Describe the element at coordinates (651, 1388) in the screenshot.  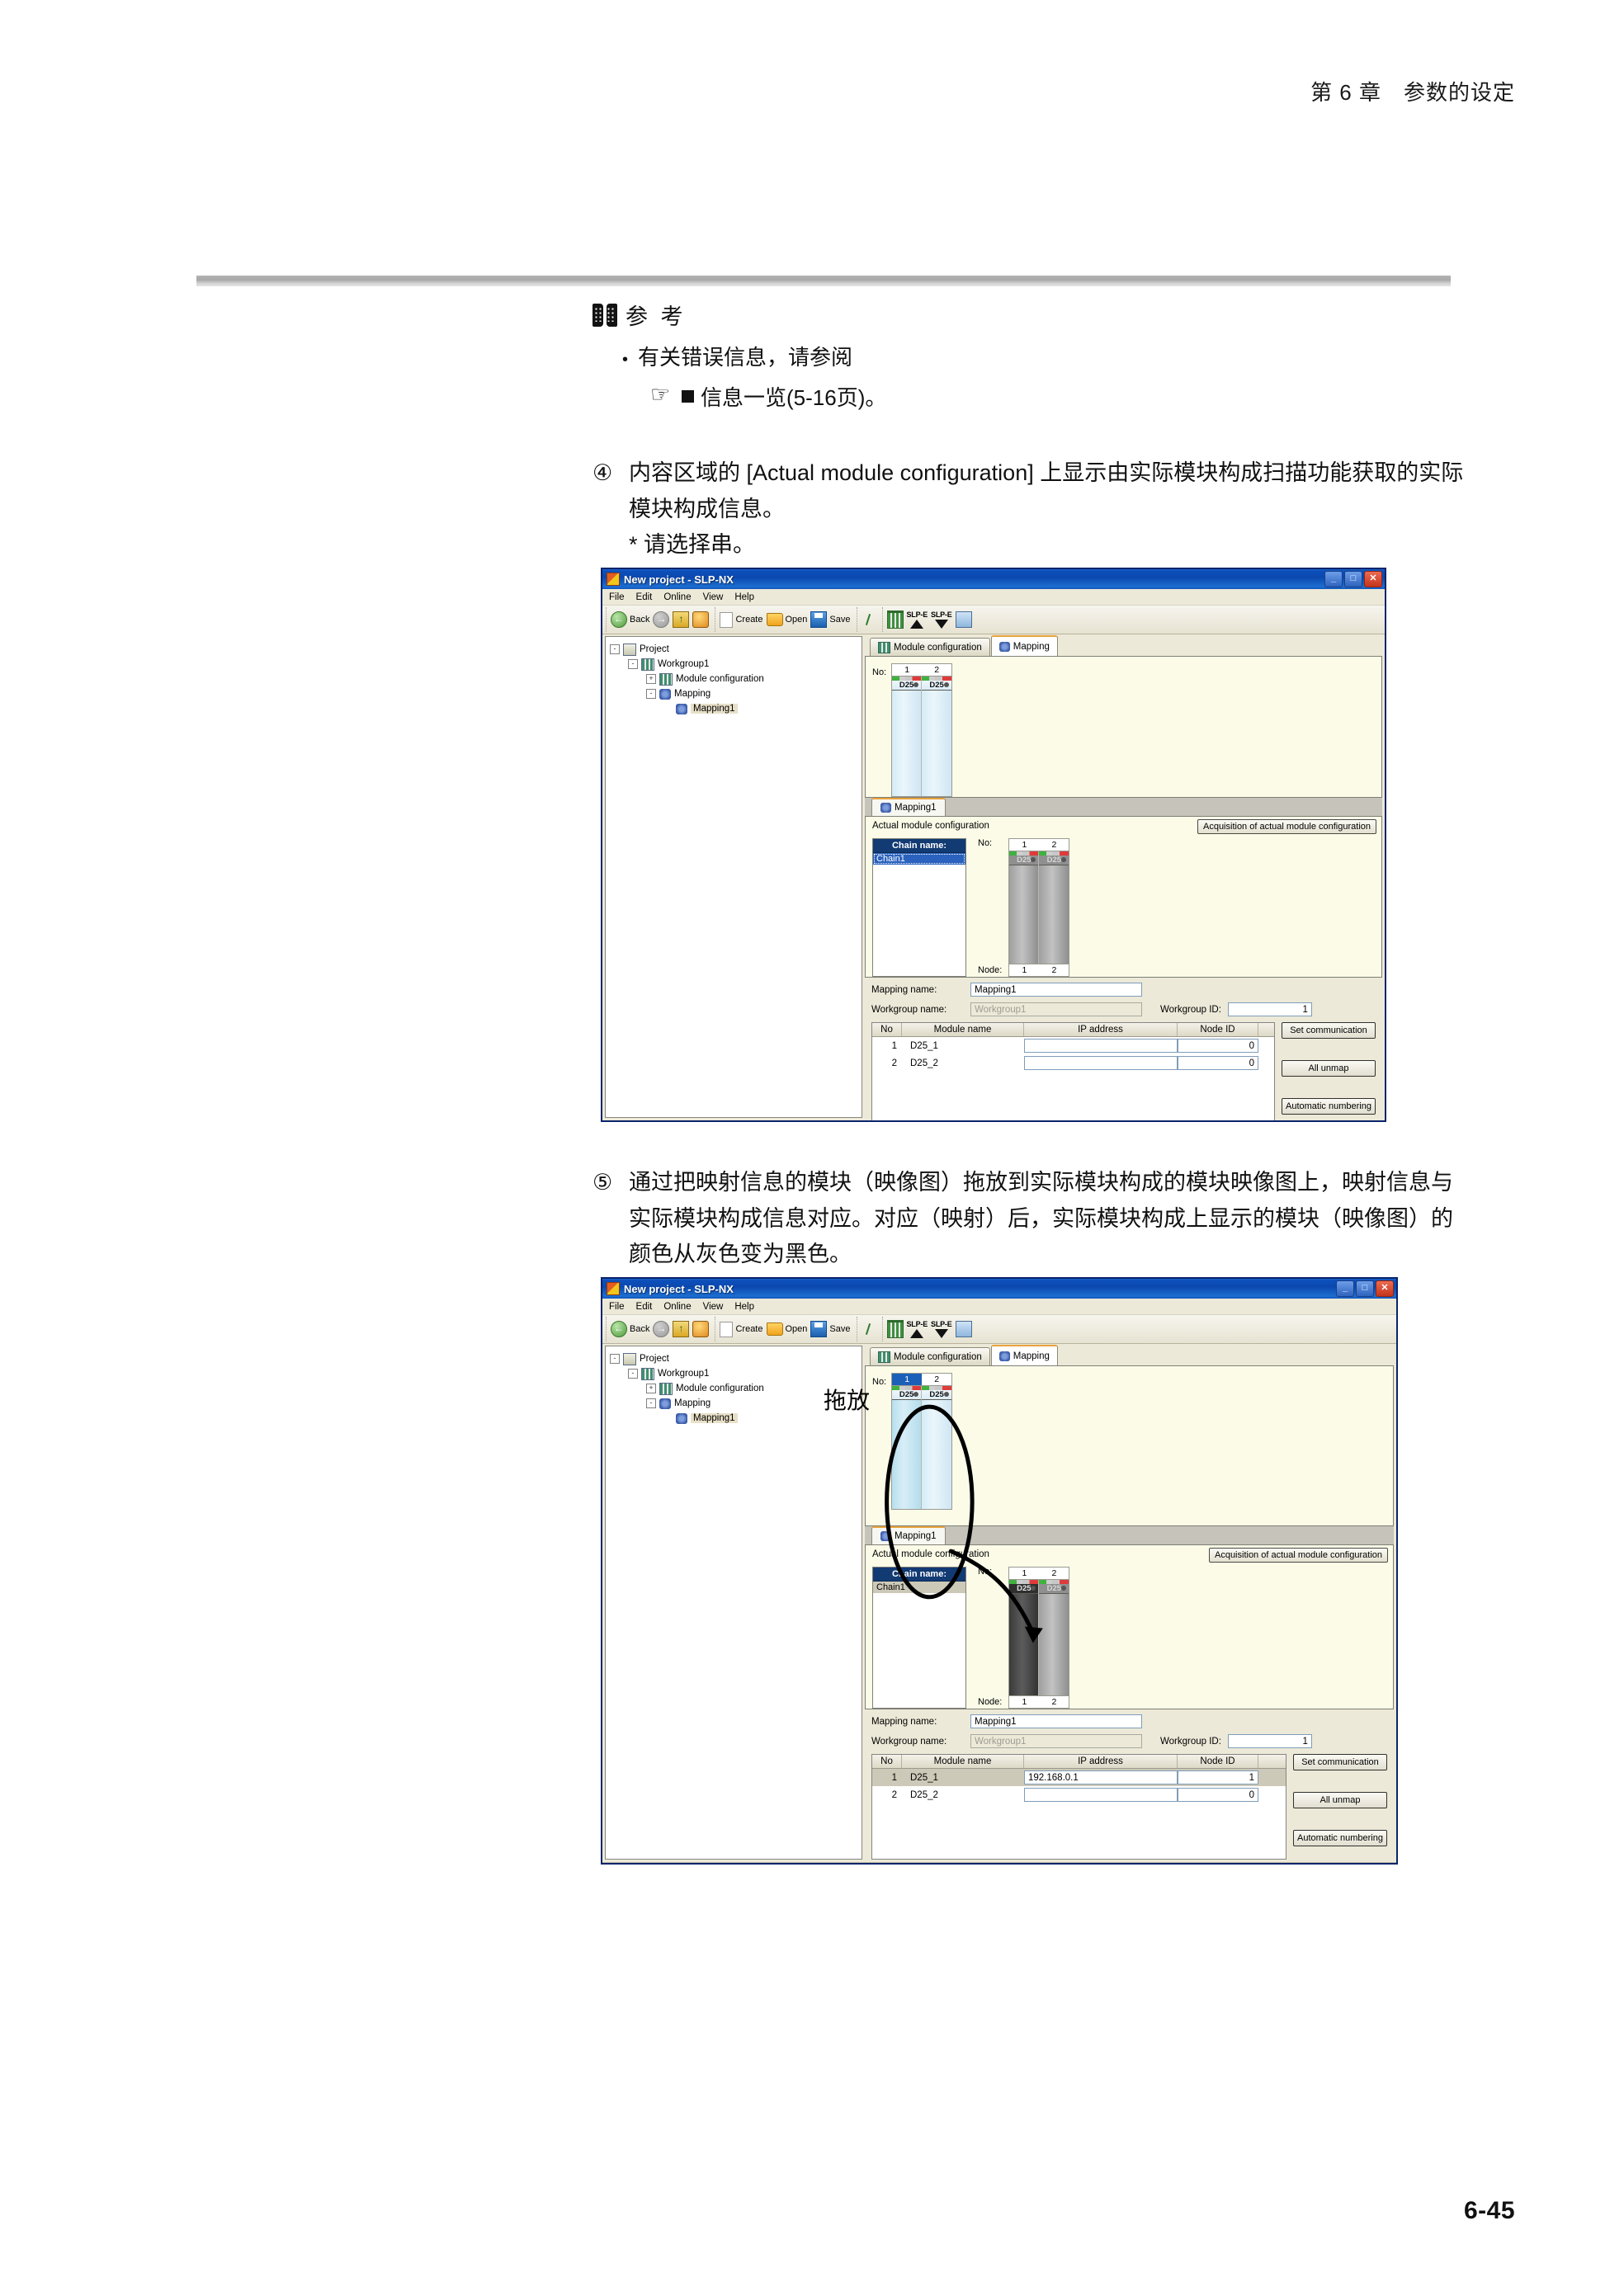
I see `expander-icon: +` at that location.